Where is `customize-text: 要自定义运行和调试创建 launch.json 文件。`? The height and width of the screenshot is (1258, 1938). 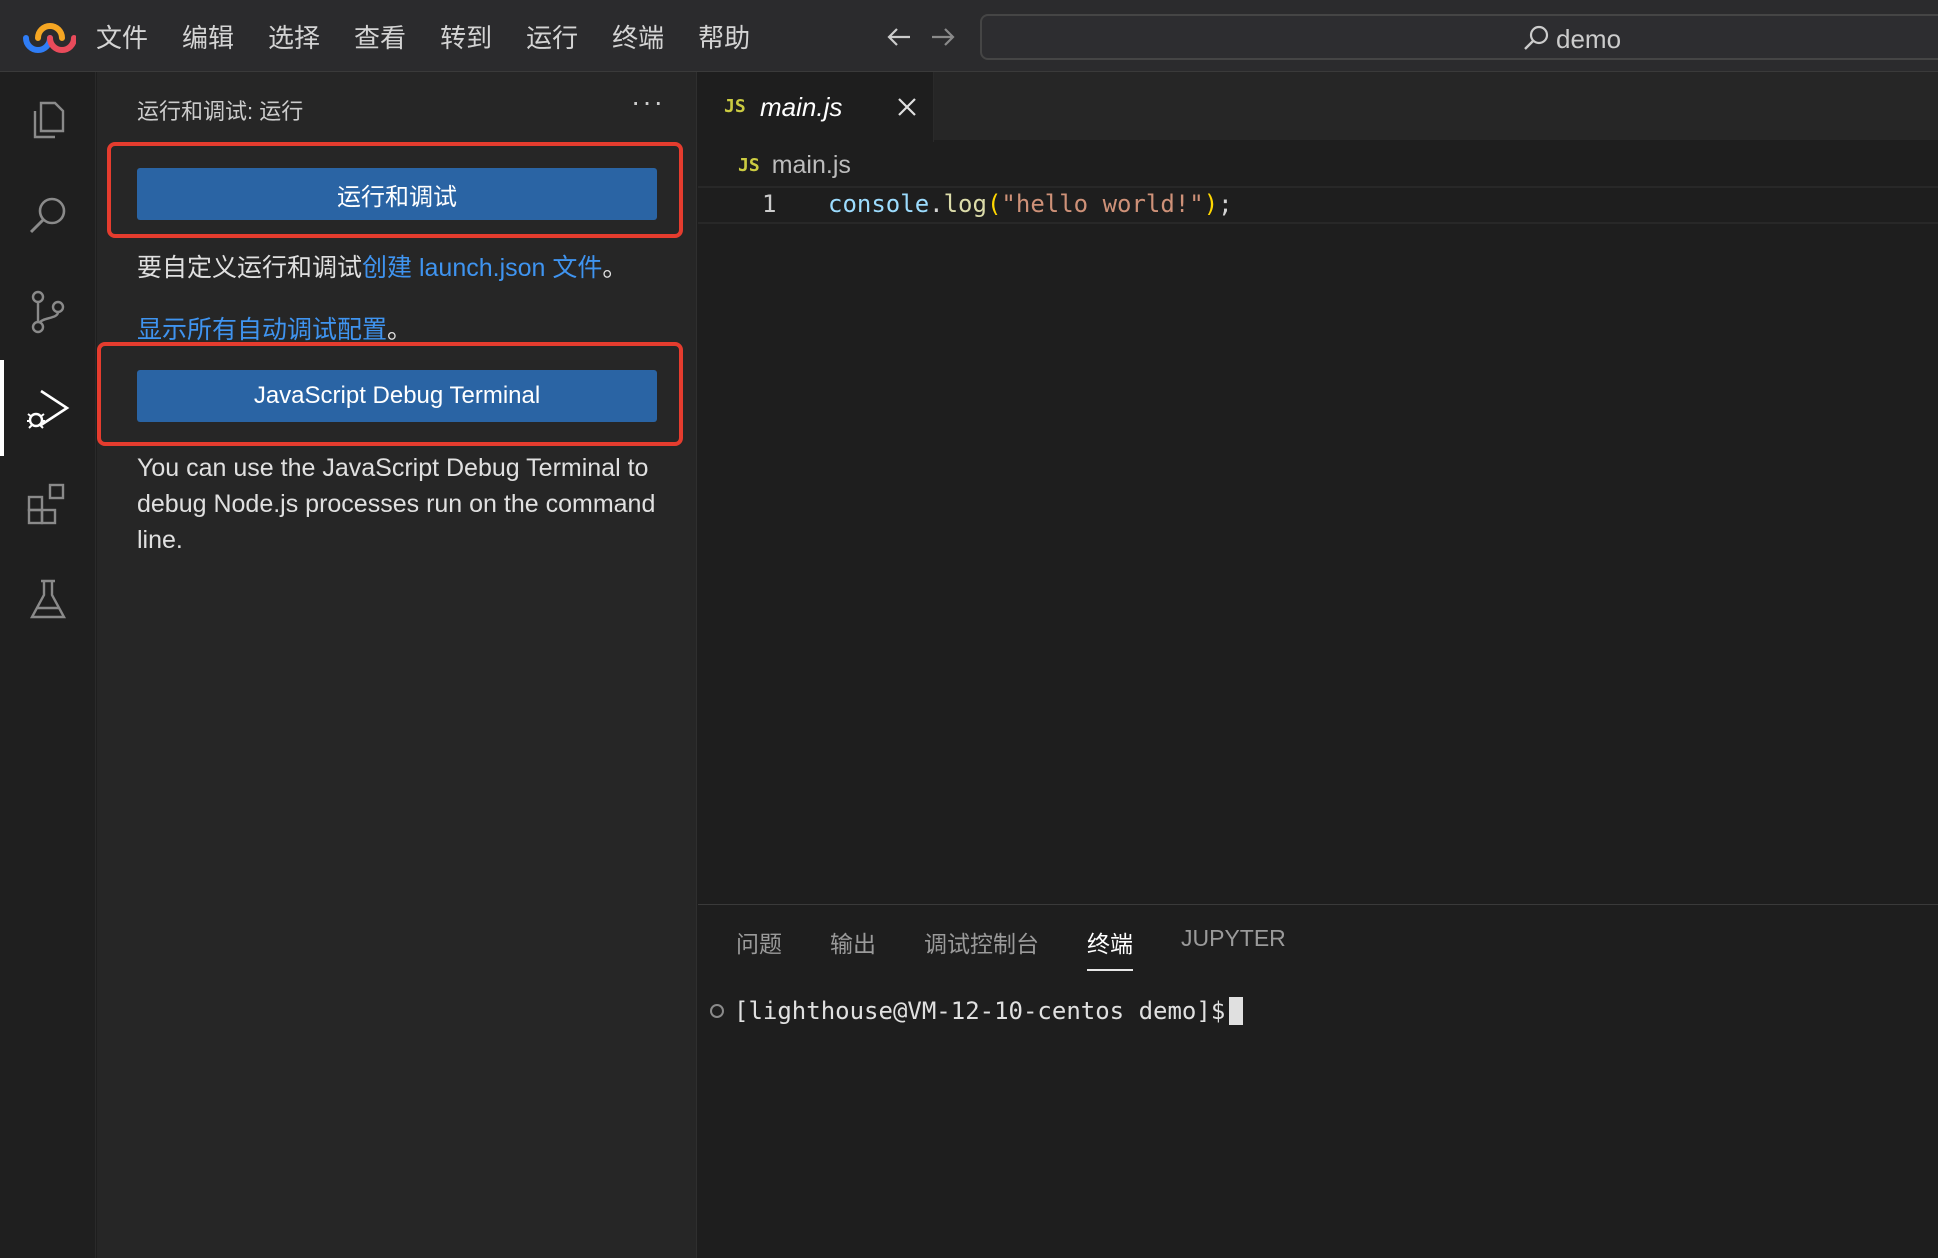
customize-text: 要自定义运行和调试创建 launch.json 文件。 is located at coordinates (382, 266).